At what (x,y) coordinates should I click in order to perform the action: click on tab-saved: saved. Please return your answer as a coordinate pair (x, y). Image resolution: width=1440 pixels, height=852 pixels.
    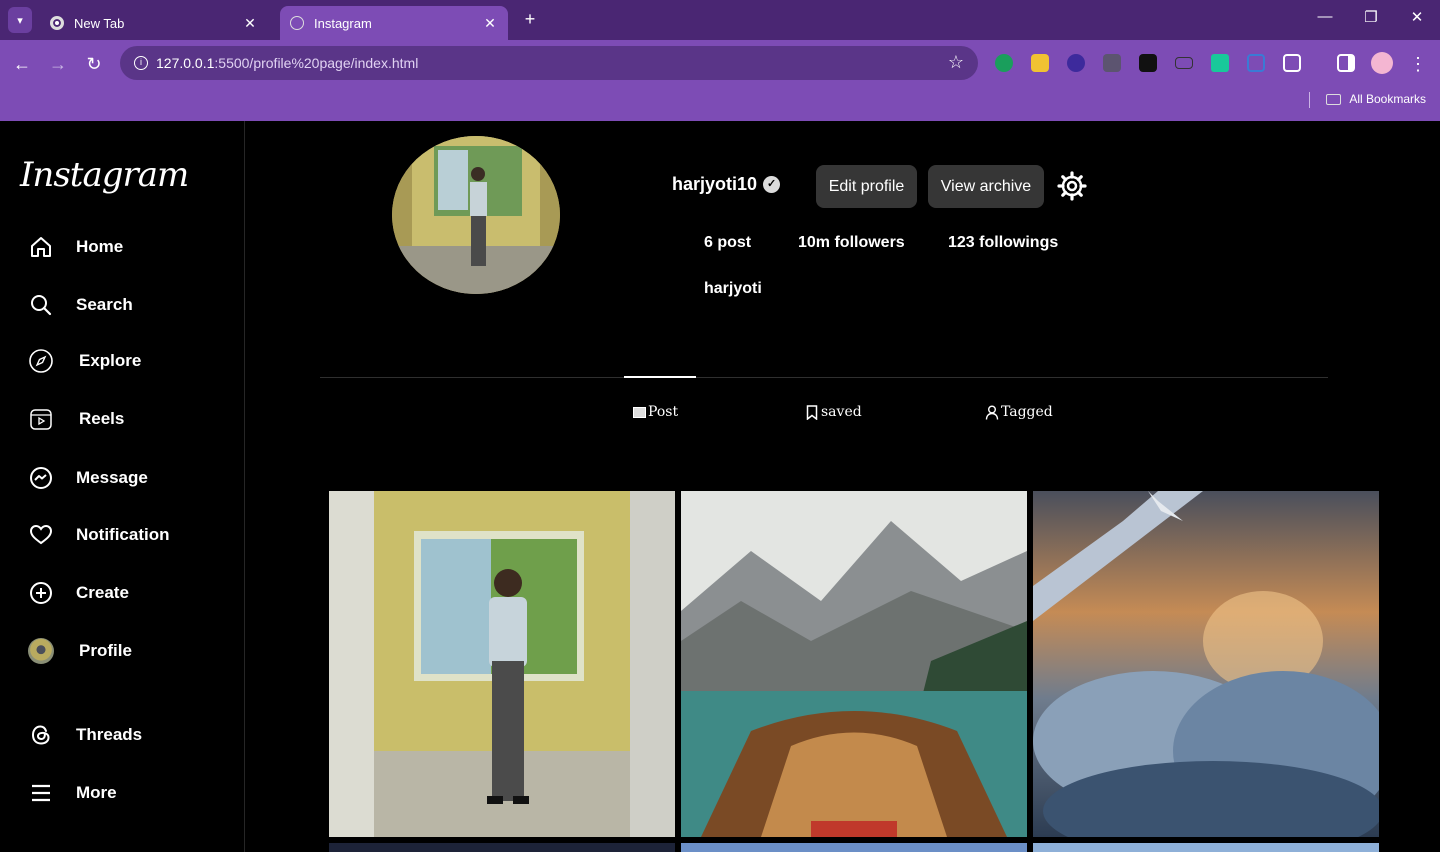
    Looking at the image, I should click on (834, 412).